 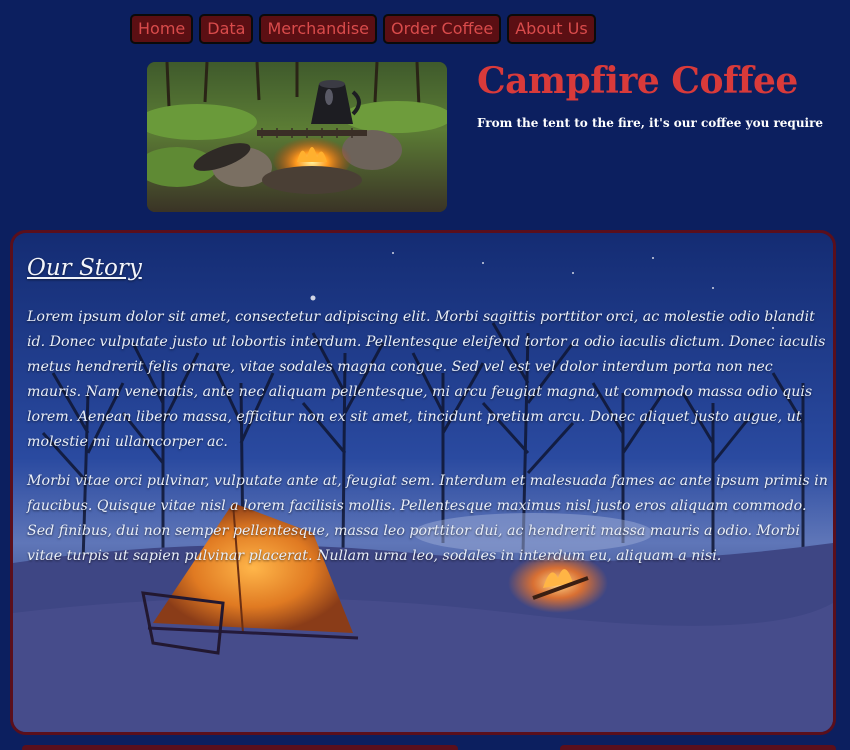 What do you see at coordinates (698, 747) in the screenshot?
I see `next-section-right-edge` at bounding box center [698, 747].